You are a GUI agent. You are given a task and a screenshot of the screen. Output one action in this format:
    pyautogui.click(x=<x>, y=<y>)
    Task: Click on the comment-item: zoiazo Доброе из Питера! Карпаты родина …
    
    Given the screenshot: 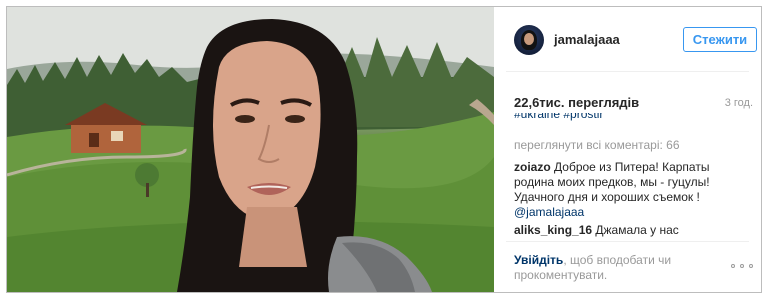 What is the action you would take?
    pyautogui.click(x=631, y=190)
    